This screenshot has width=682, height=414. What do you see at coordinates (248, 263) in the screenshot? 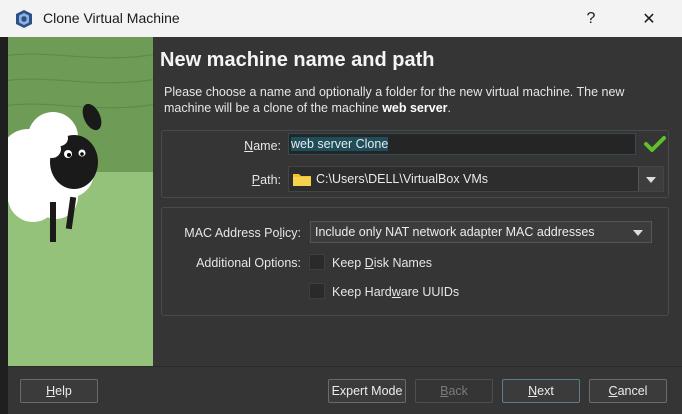
I see `additional-options-label: Additional Options:` at bounding box center [248, 263].